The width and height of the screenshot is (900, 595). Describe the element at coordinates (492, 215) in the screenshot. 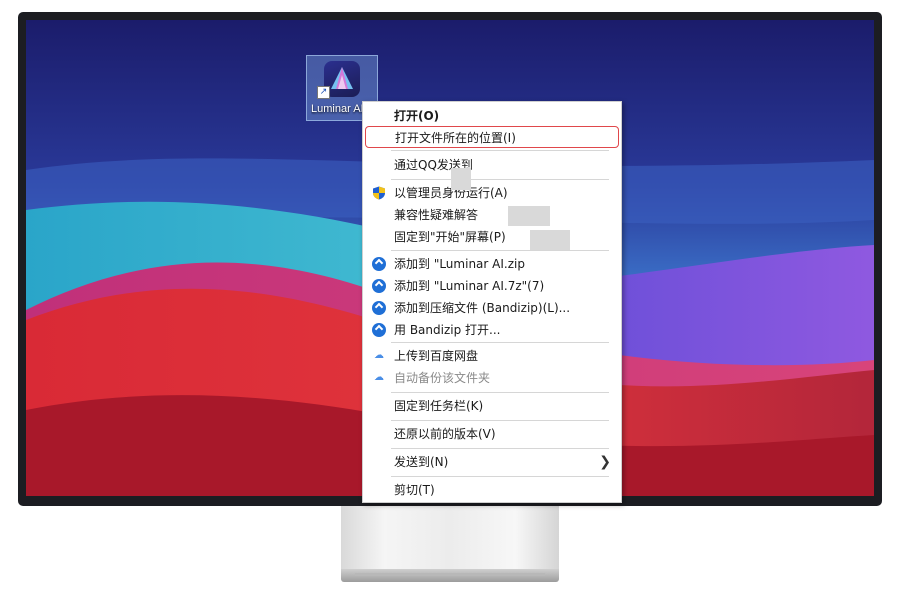

I see `menu-item-compatibility: 兼容性疑难解答` at that location.